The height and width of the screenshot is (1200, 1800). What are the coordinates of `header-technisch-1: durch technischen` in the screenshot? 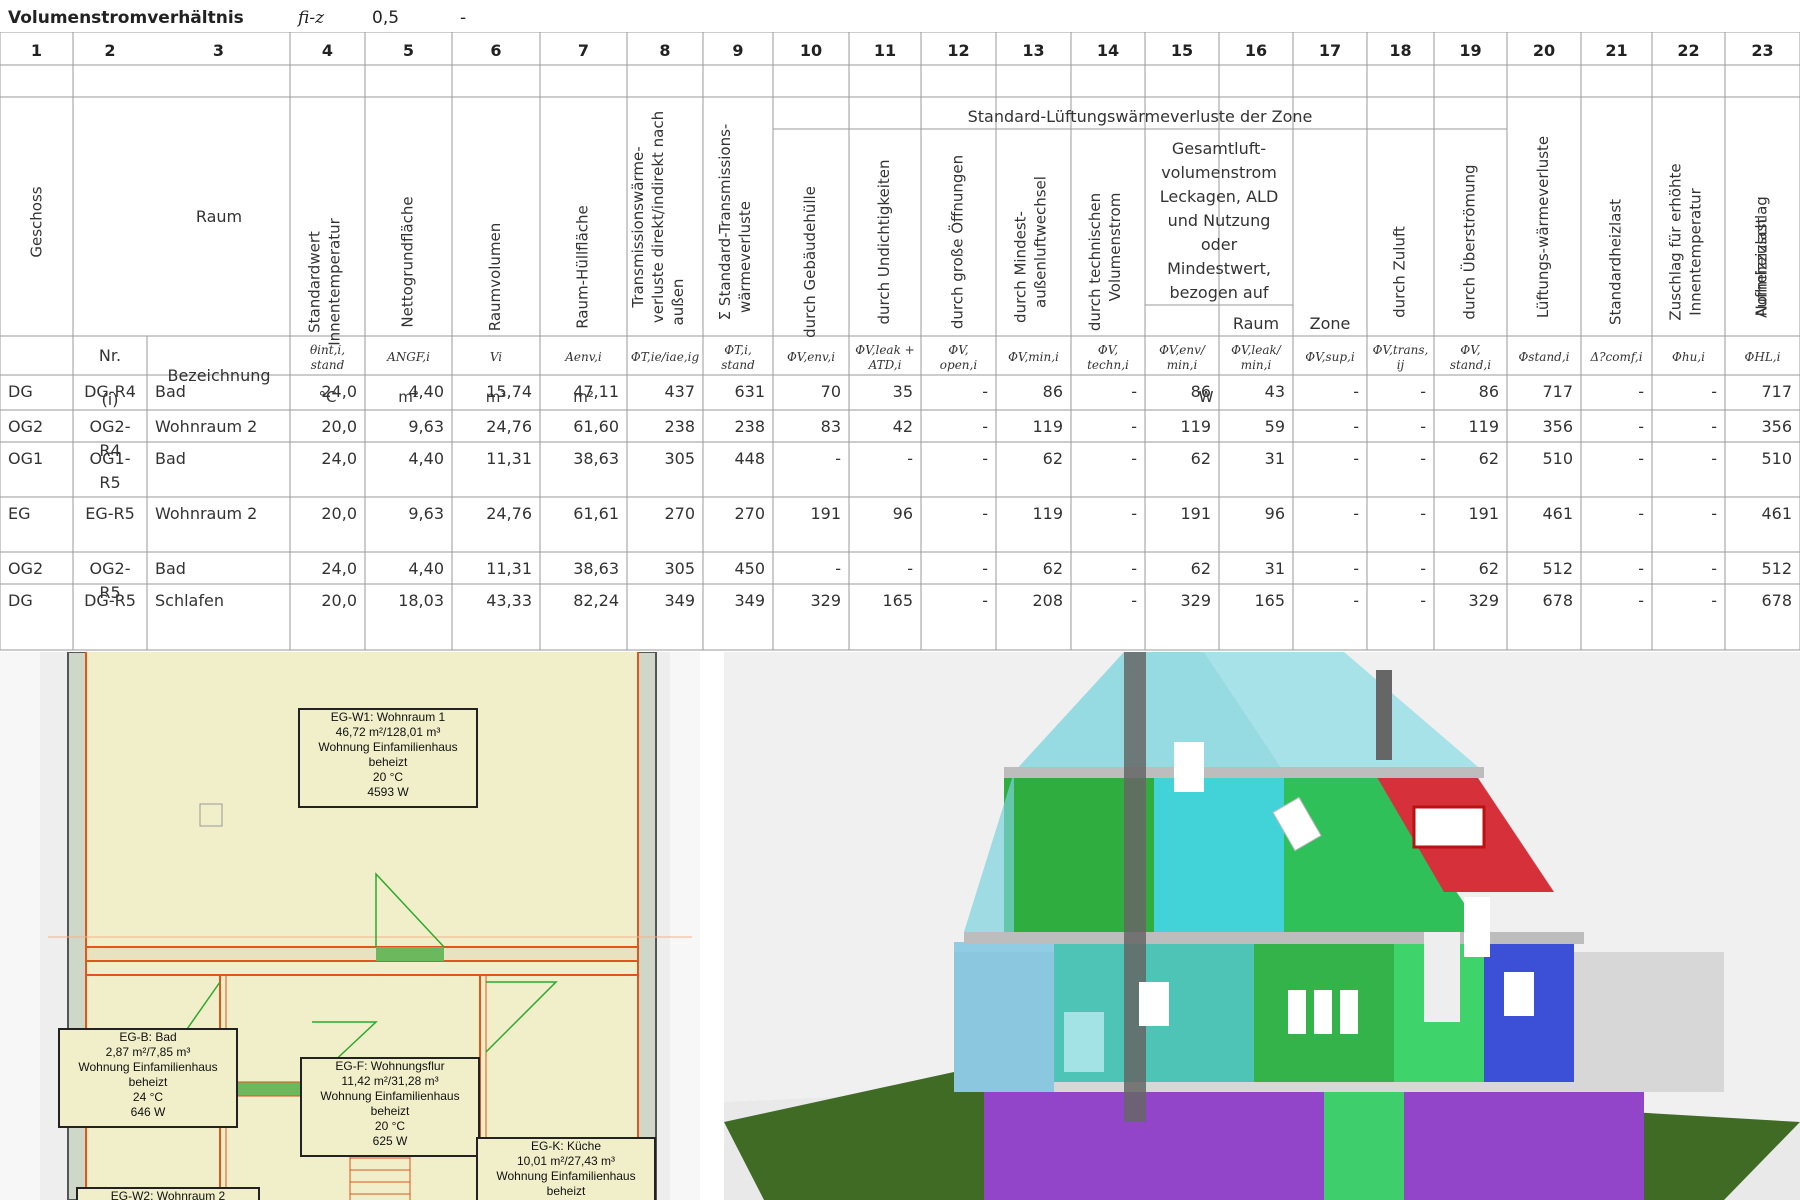 It's located at (1095, 262).